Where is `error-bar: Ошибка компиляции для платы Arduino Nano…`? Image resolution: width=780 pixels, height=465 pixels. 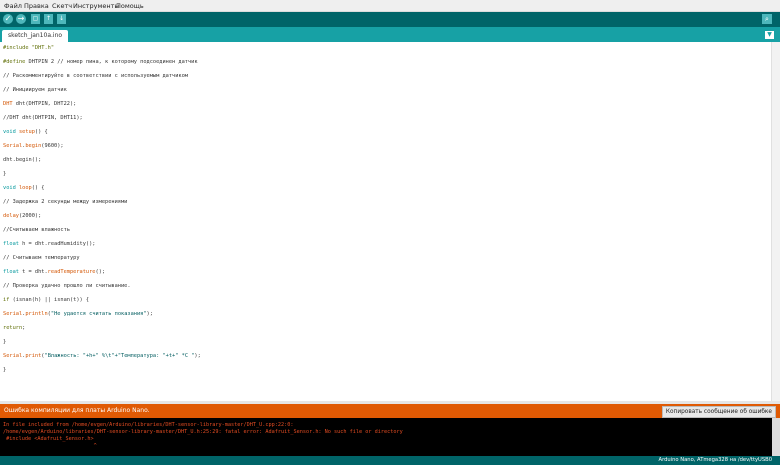 error-bar: Ошибка компиляции для платы Arduino Nano… is located at coordinates (390, 411).